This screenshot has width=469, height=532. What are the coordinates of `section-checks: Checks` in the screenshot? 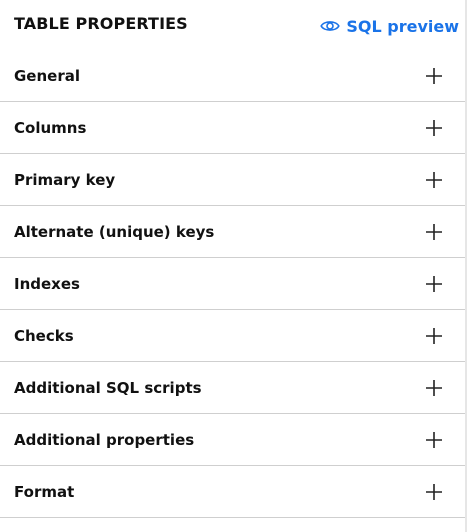 It's located at (232, 336).